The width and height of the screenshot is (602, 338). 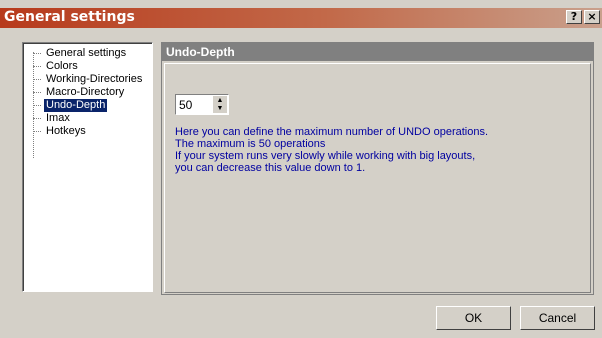 I want to click on cancel-button-label: Cancel, so click(x=557, y=318).